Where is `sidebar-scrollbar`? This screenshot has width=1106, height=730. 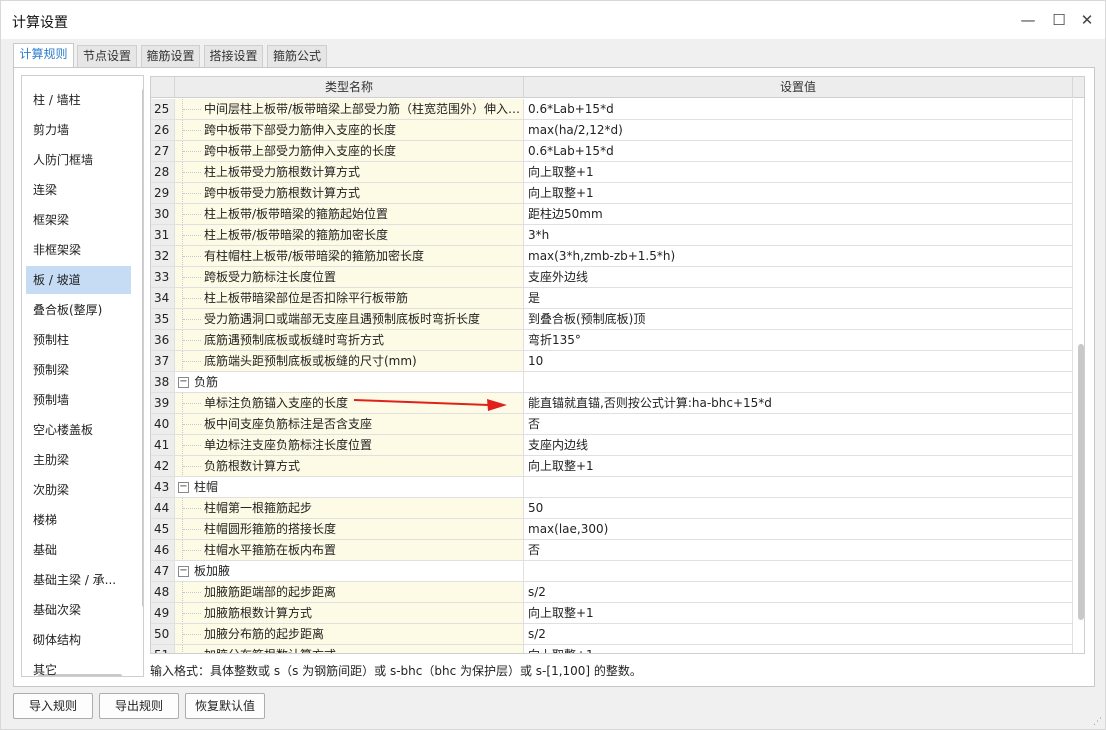 sidebar-scrollbar is located at coordinates (142, 348).